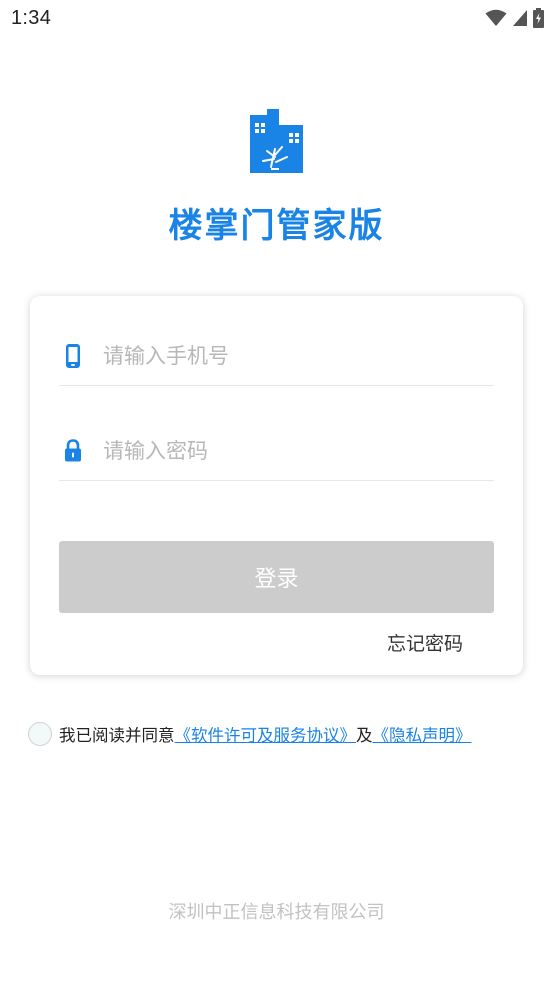 Image resolution: width=553 pixels, height=983 pixels. What do you see at coordinates (31, 18) in the screenshot?
I see `status-time: 1:34` at bounding box center [31, 18].